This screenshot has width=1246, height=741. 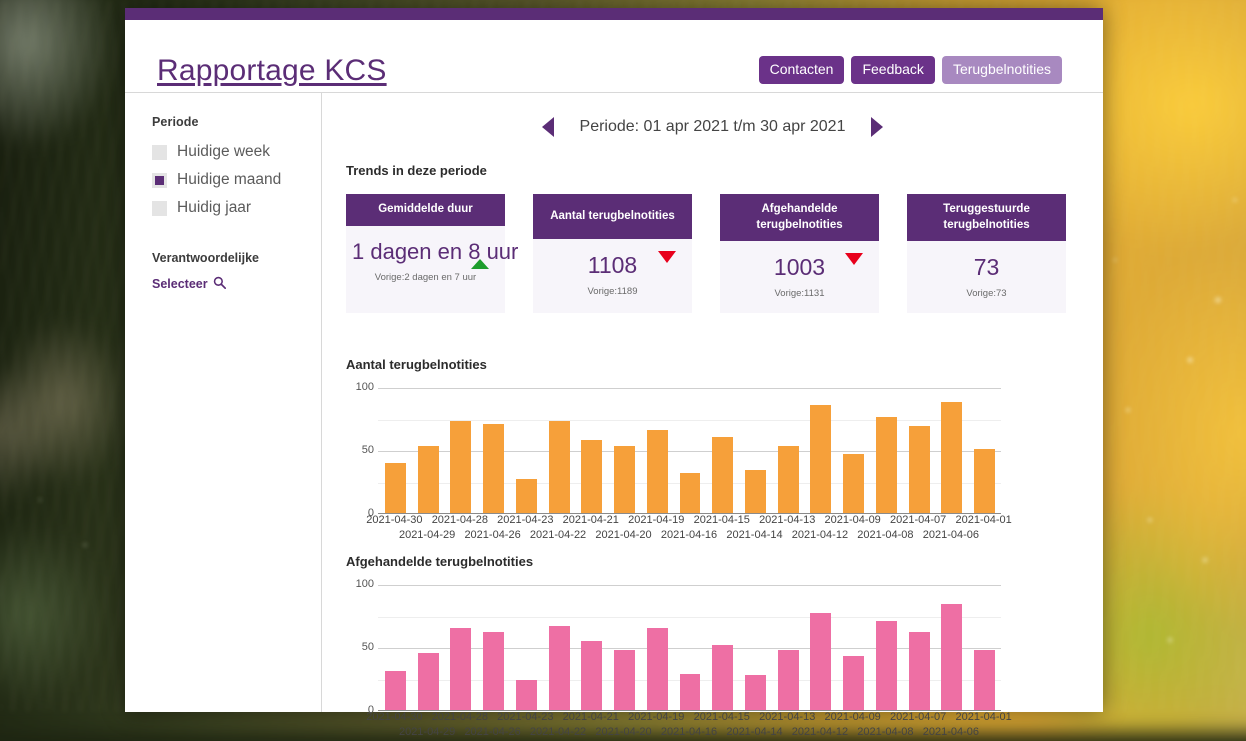 I want to click on radio-icon, so click(x=159, y=208).